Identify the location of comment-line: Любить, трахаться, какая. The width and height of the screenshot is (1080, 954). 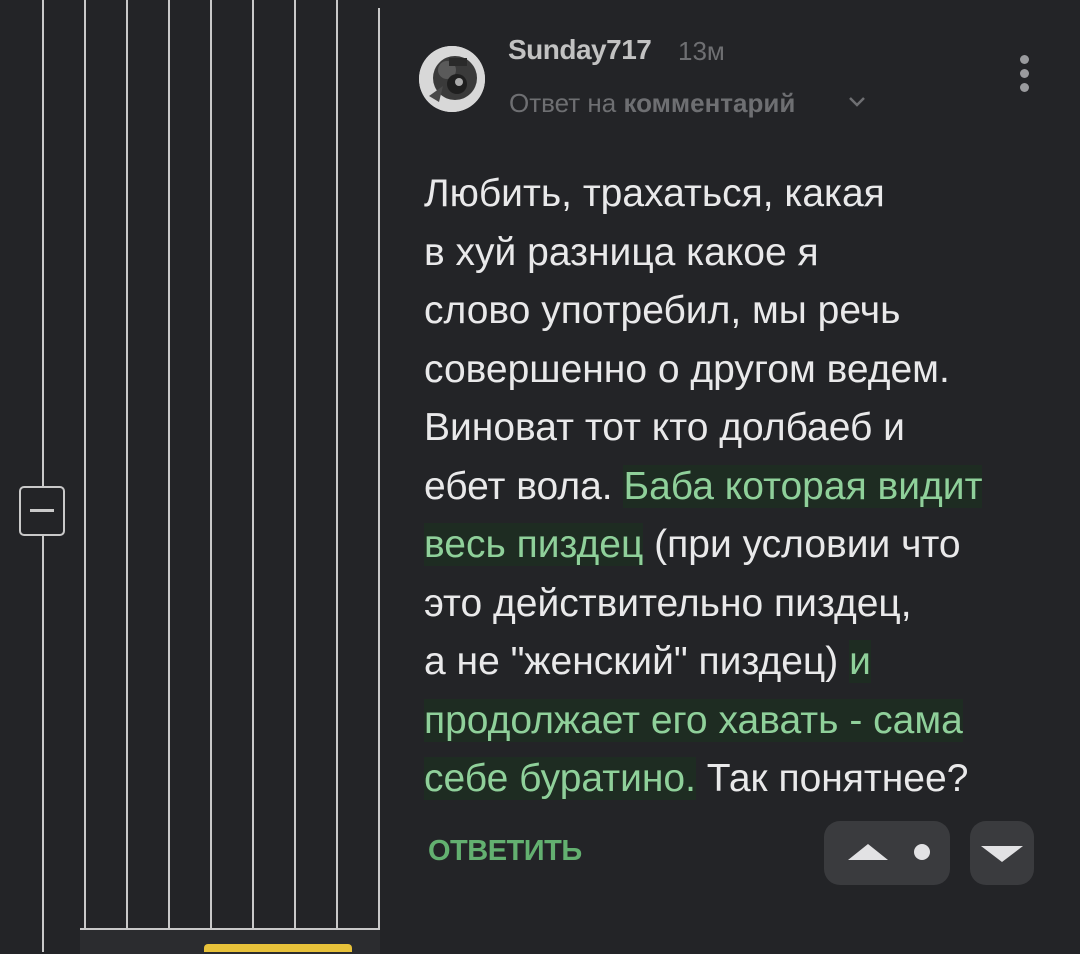
(734, 194).